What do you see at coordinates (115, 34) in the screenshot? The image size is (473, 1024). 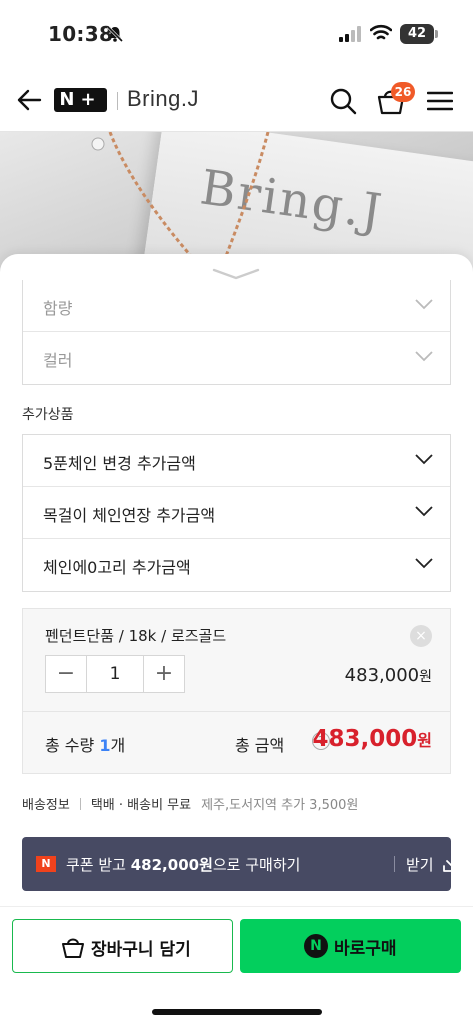 I see `bell-muted-icon` at bounding box center [115, 34].